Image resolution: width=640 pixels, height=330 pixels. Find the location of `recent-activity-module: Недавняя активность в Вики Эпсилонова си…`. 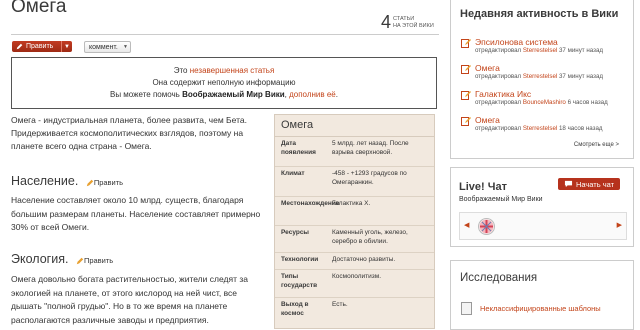

recent-activity-module: Недавняя активность в Вики Эпсилонова си… is located at coordinates (542, 79).